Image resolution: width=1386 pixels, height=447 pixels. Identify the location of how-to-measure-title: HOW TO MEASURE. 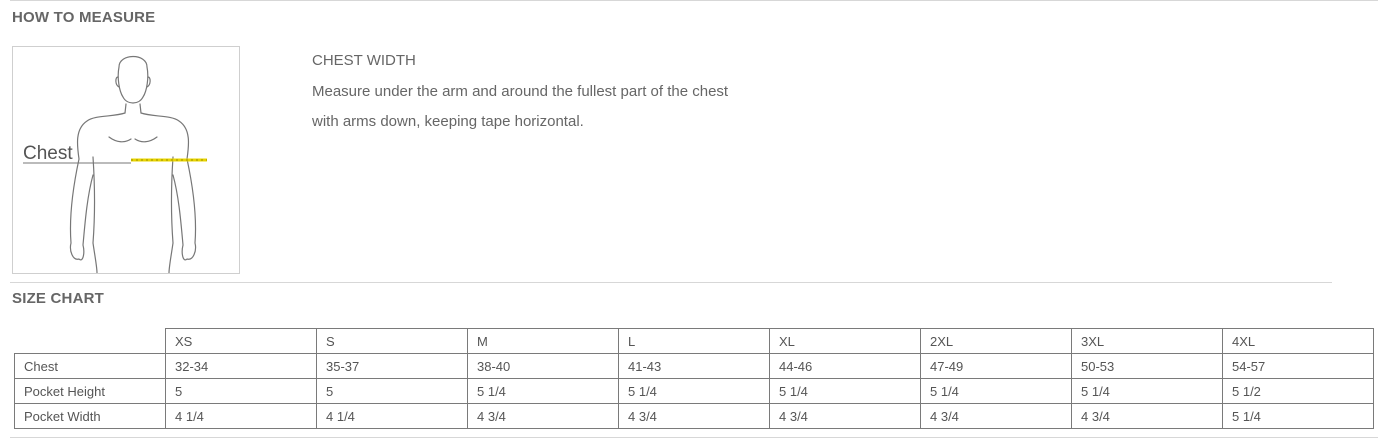
(84, 17).